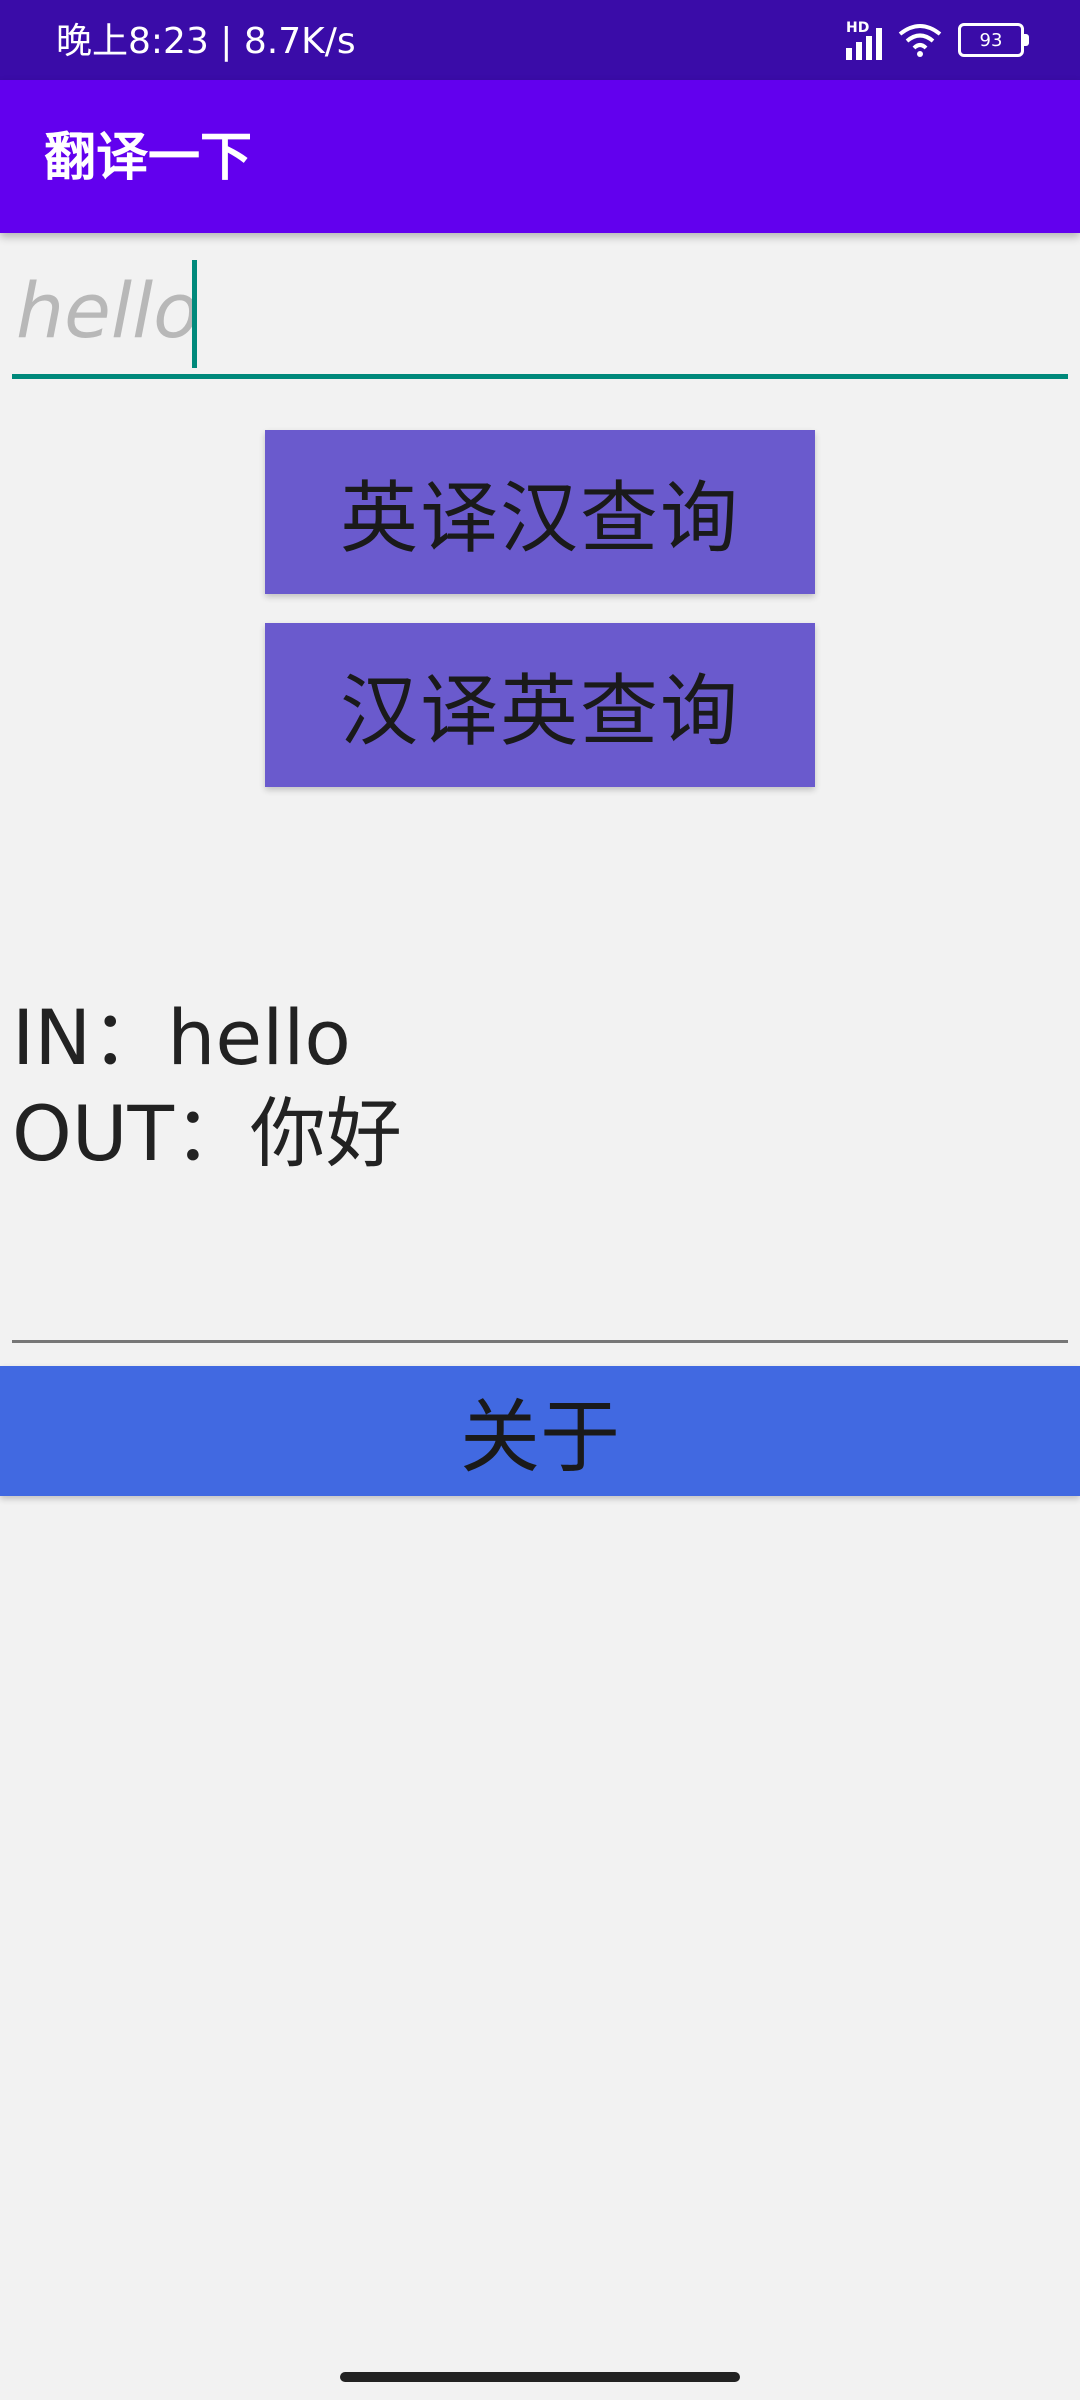 This screenshot has height=2400, width=1080. What do you see at coordinates (540, 1341) in the screenshot?
I see `divider` at bounding box center [540, 1341].